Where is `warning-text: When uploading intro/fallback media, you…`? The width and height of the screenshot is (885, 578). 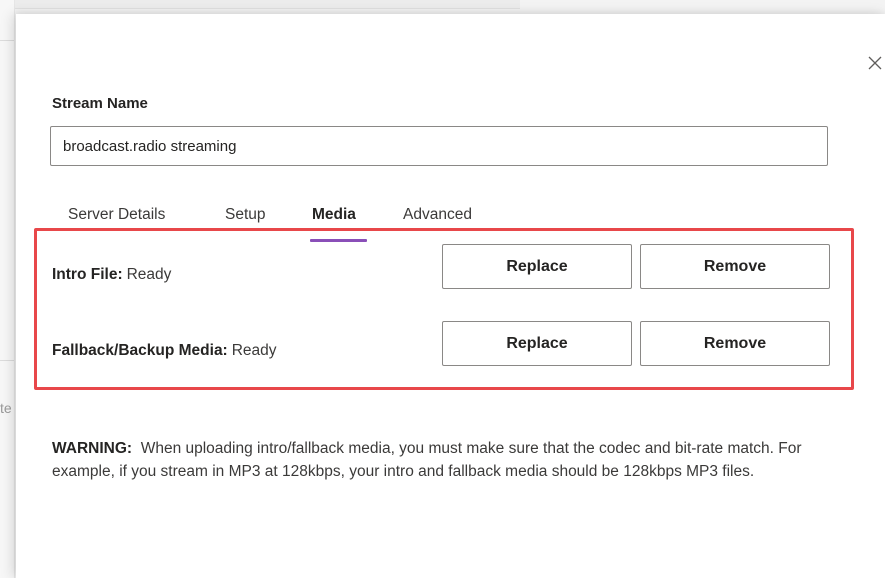 warning-text: When uploading intro/fallback media, you… is located at coordinates (427, 460).